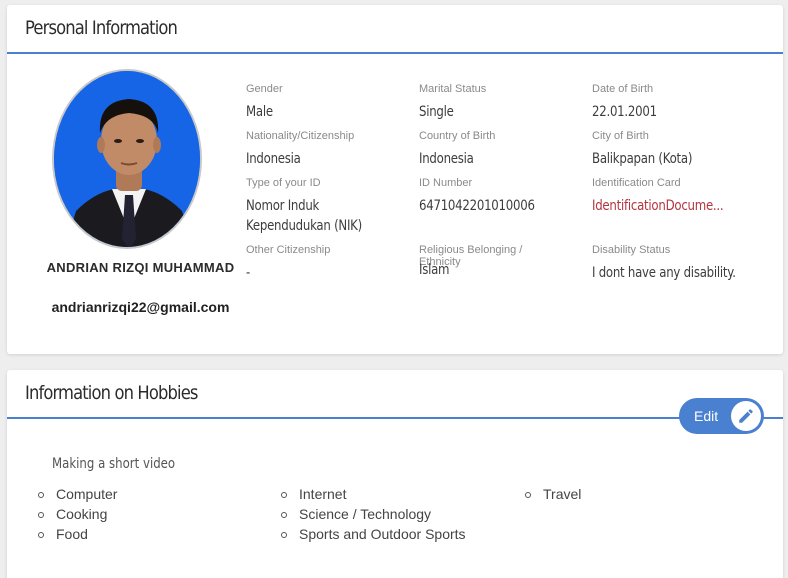 The height and width of the screenshot is (578, 788). I want to click on profile-photo, so click(127, 159).